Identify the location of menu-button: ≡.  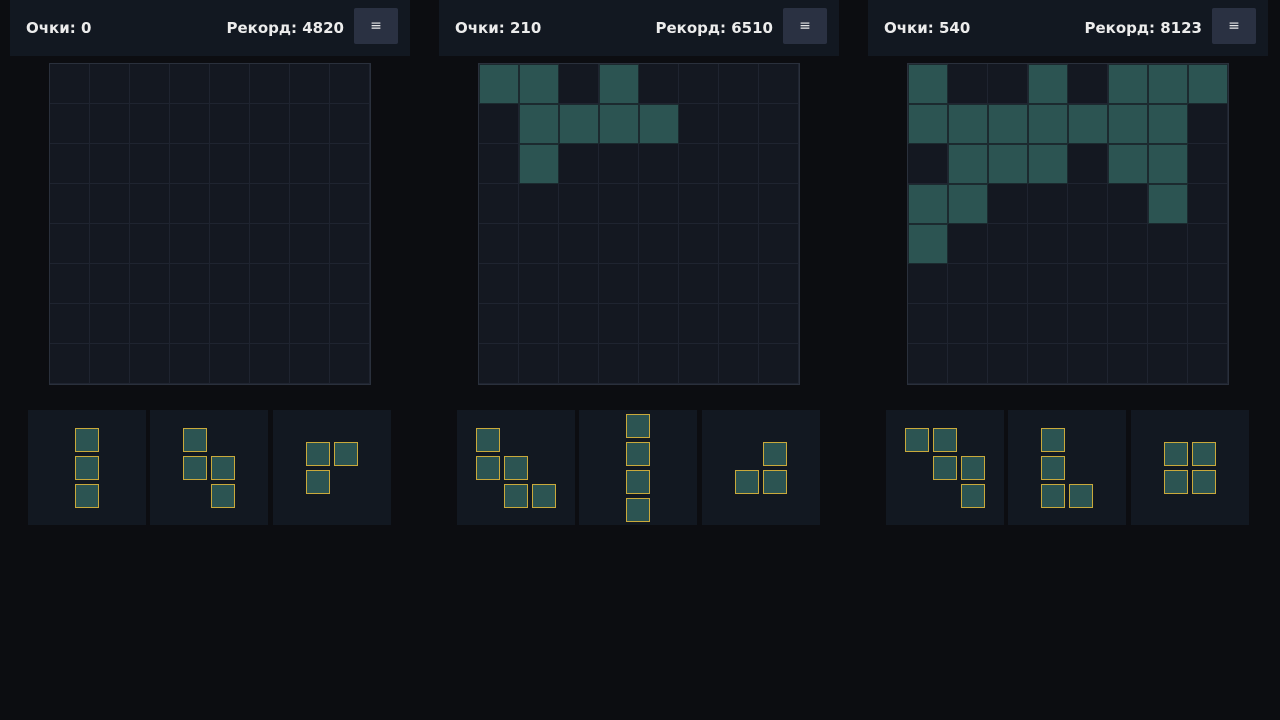
(376, 26).